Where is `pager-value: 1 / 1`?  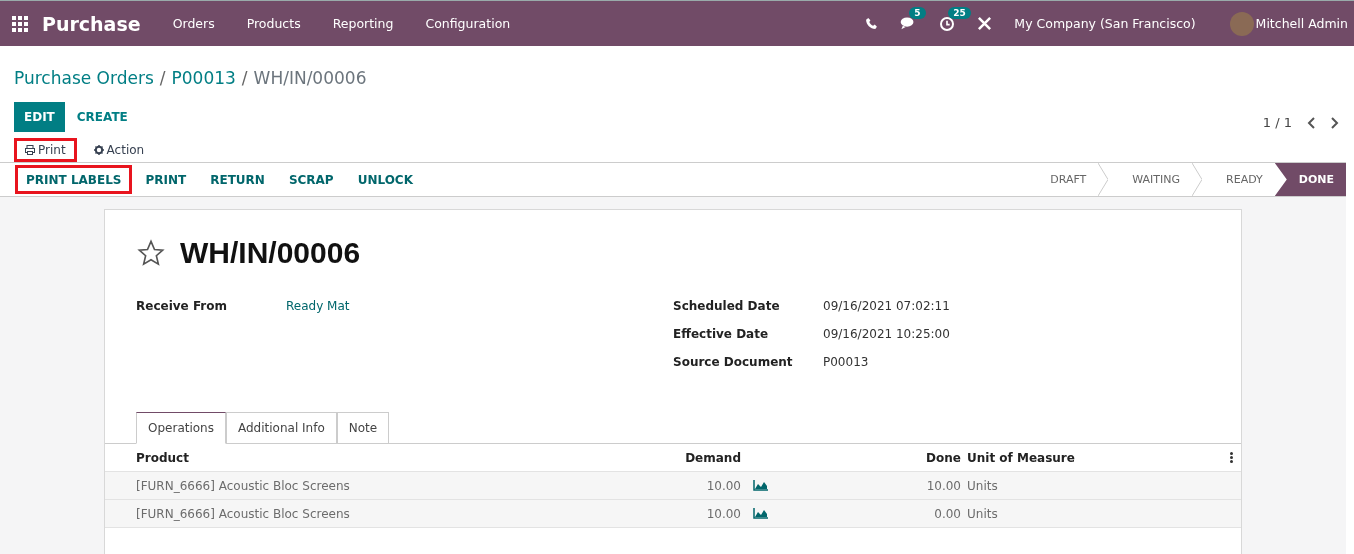 pager-value: 1 / 1 is located at coordinates (1277, 122).